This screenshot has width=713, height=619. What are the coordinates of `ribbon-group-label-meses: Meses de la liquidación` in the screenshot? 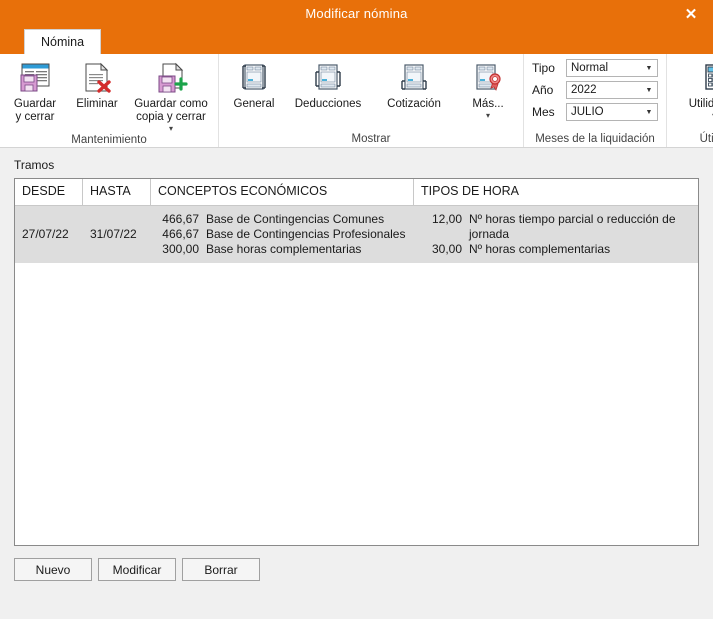 It's located at (595, 139).